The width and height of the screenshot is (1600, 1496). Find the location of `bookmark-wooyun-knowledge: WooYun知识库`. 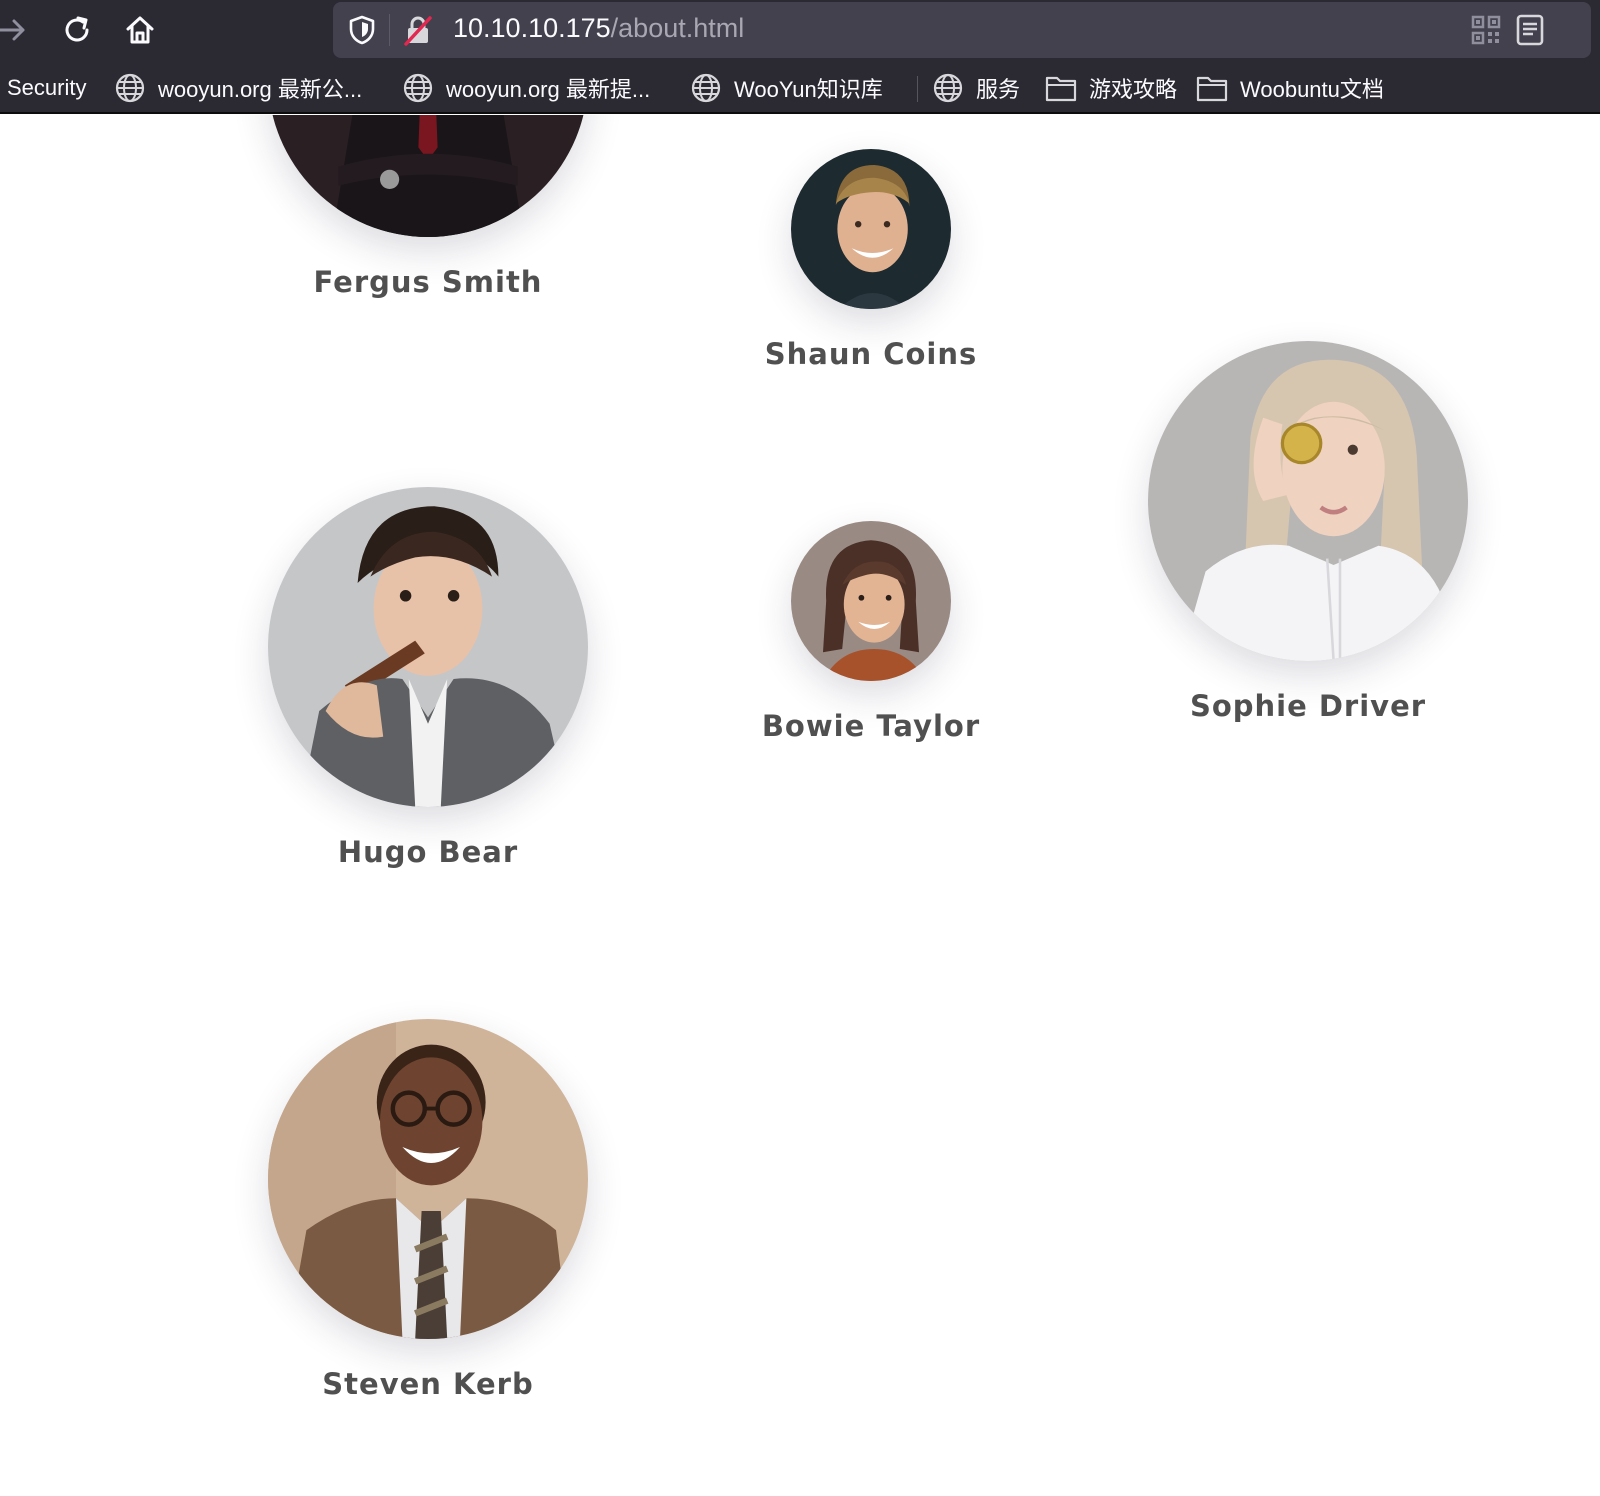

bookmark-wooyun-knowledge: WooYun知识库 is located at coordinates (786, 88).